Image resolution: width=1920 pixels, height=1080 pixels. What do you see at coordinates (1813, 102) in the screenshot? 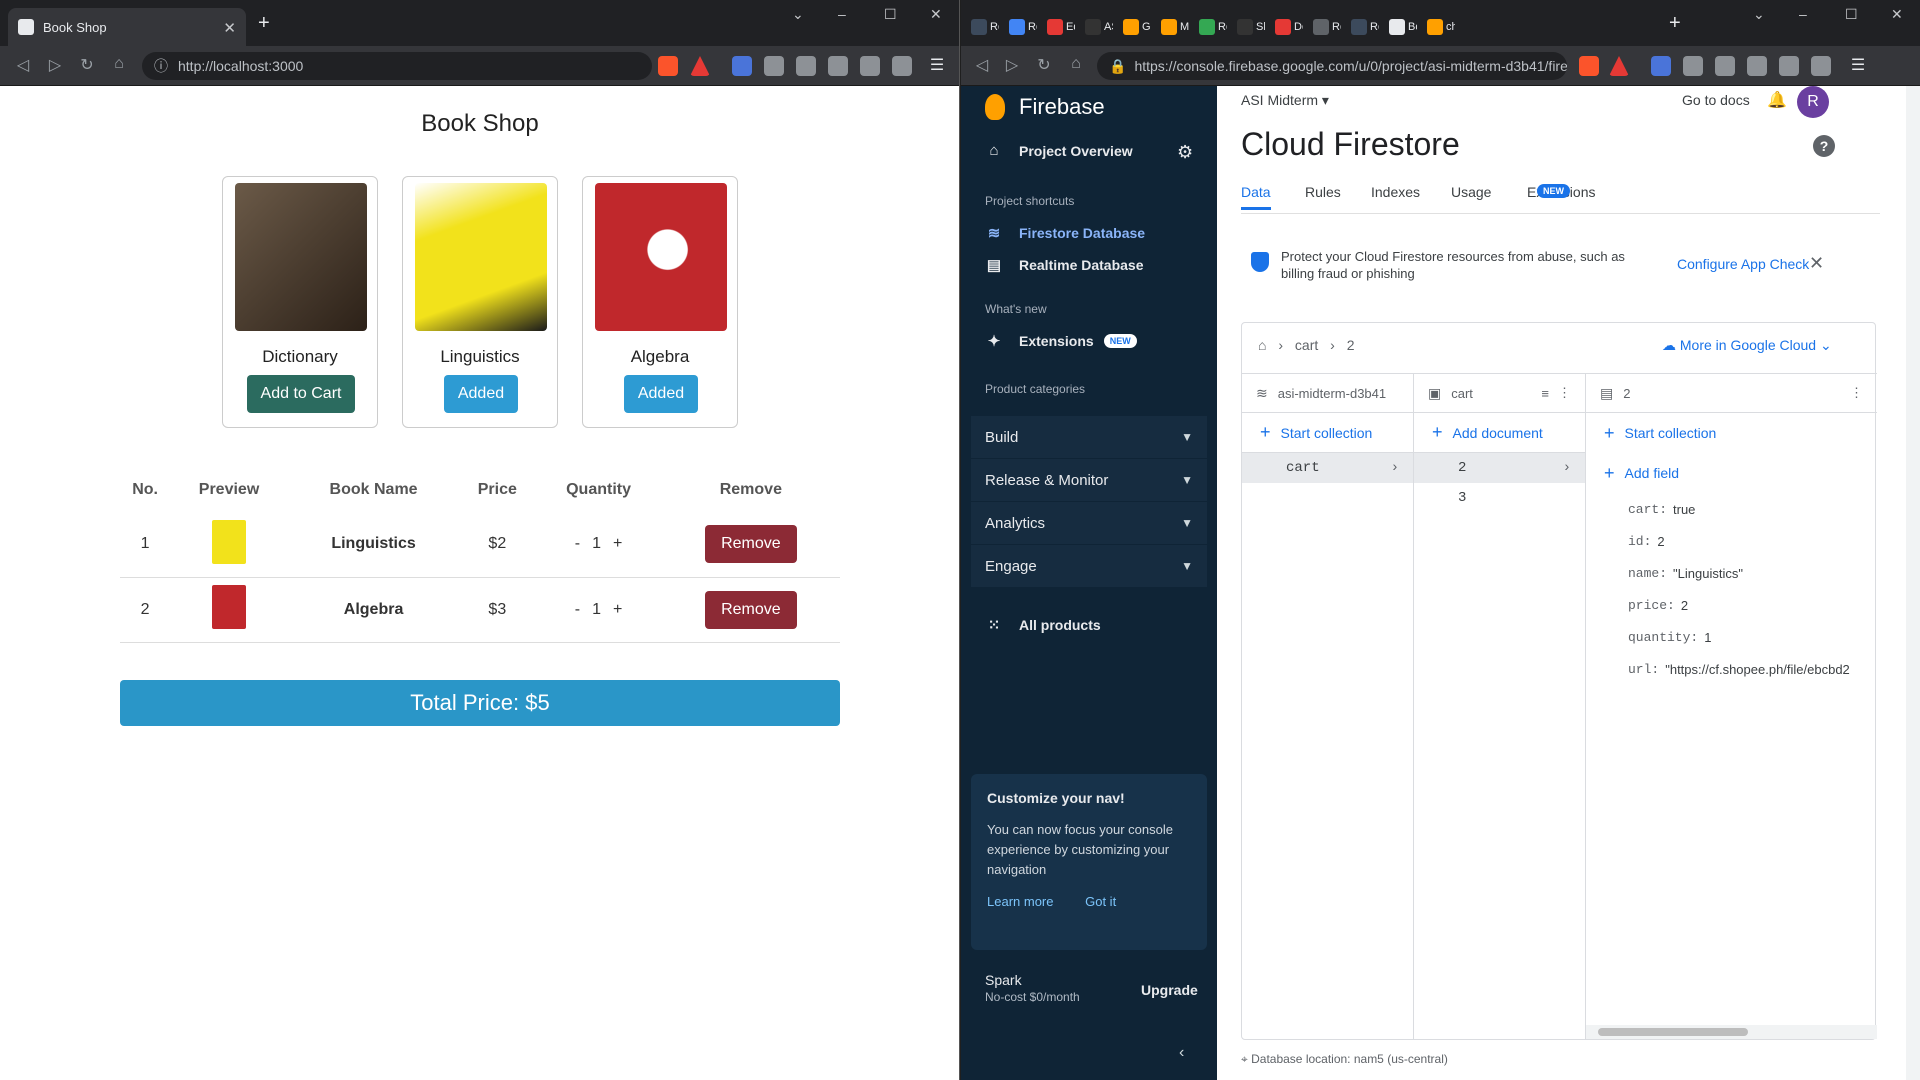
I see `avatar: R` at bounding box center [1813, 102].